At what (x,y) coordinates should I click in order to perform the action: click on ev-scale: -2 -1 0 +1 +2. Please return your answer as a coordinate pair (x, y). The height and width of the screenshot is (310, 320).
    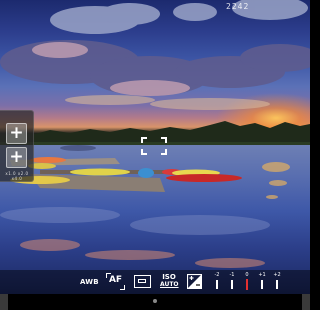
    Looking at the image, I should click on (247, 282).